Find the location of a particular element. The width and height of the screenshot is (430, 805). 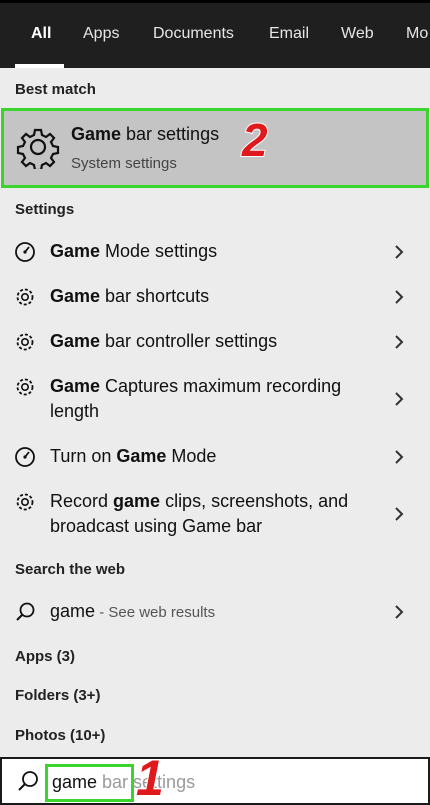

typed-text-highlight is located at coordinates (89, 783).